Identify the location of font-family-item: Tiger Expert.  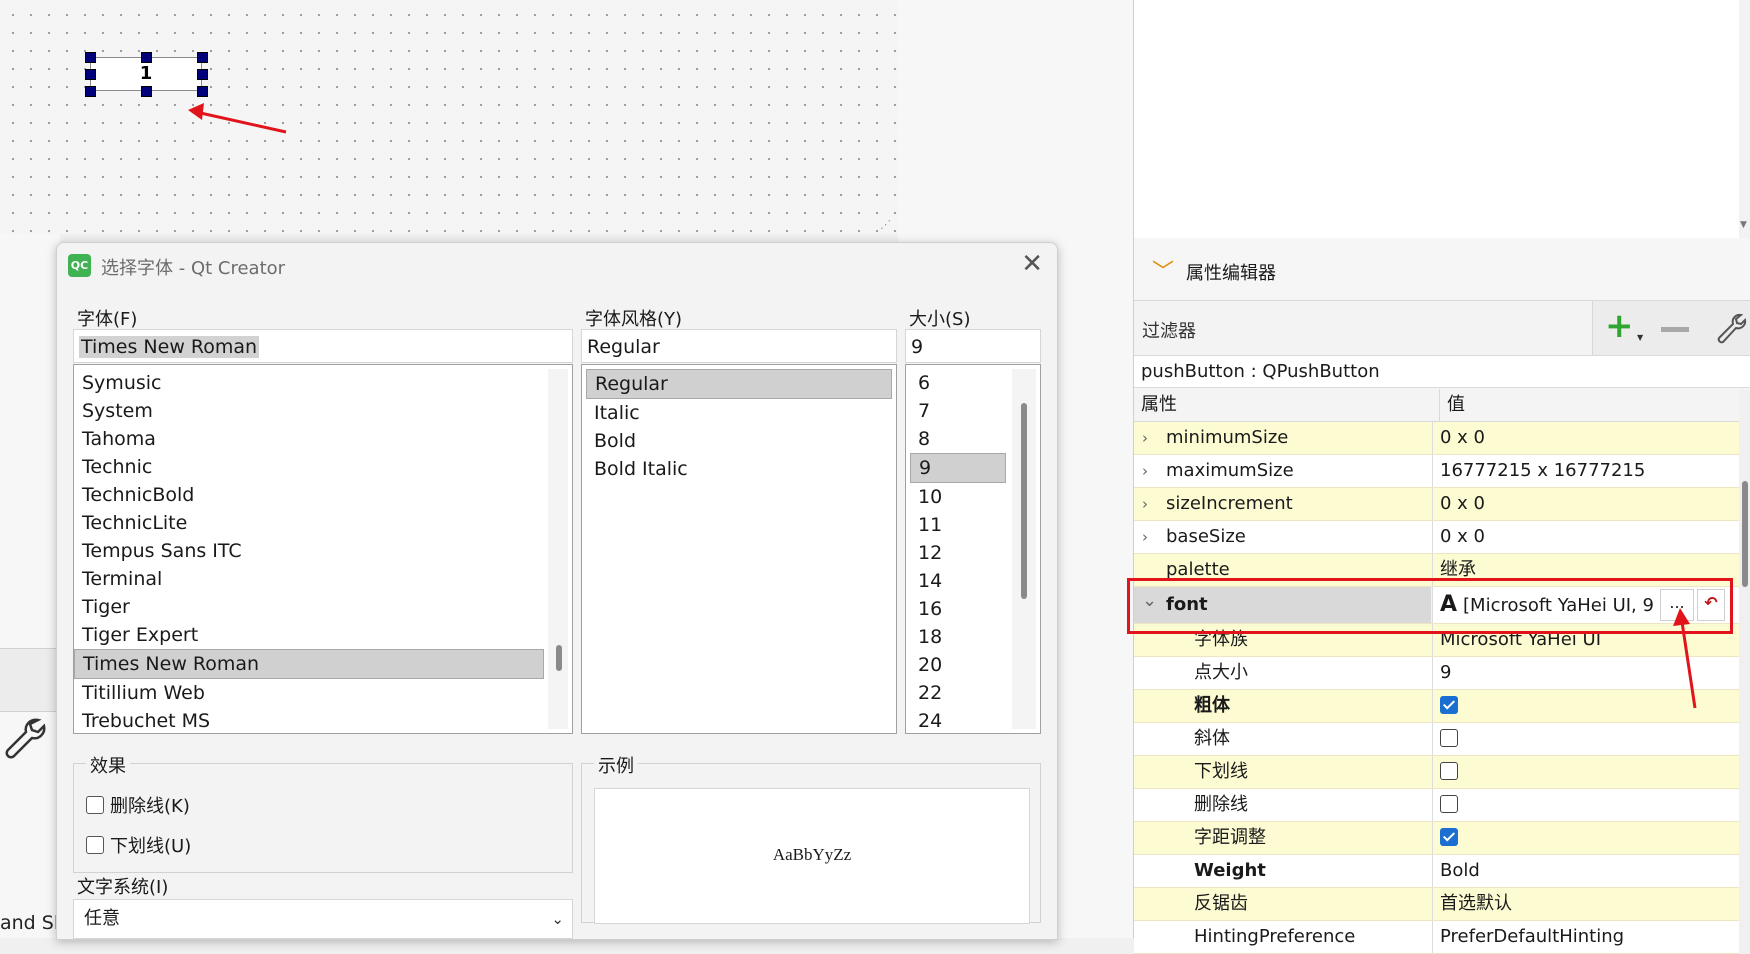
(309, 635).